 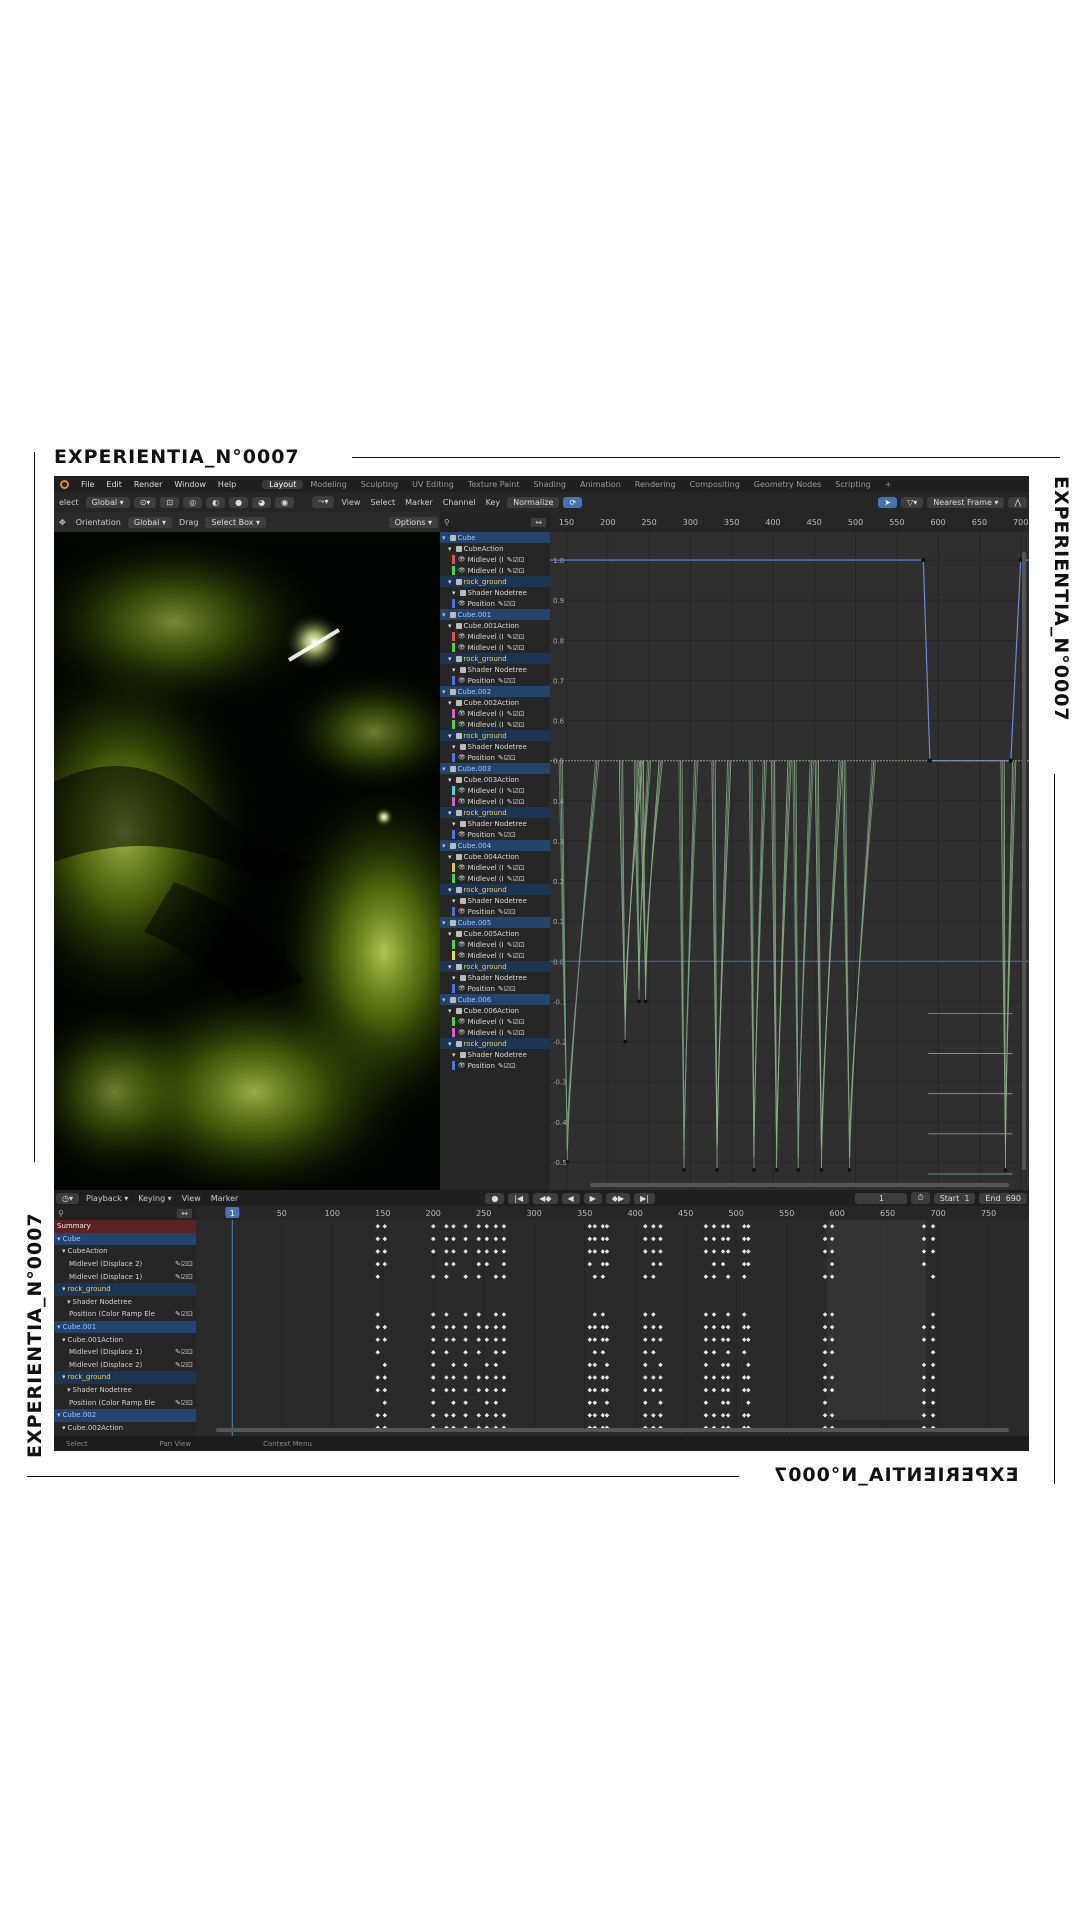 What do you see at coordinates (239, 502) in the screenshot?
I see `shading-solid-icon: ●` at bounding box center [239, 502].